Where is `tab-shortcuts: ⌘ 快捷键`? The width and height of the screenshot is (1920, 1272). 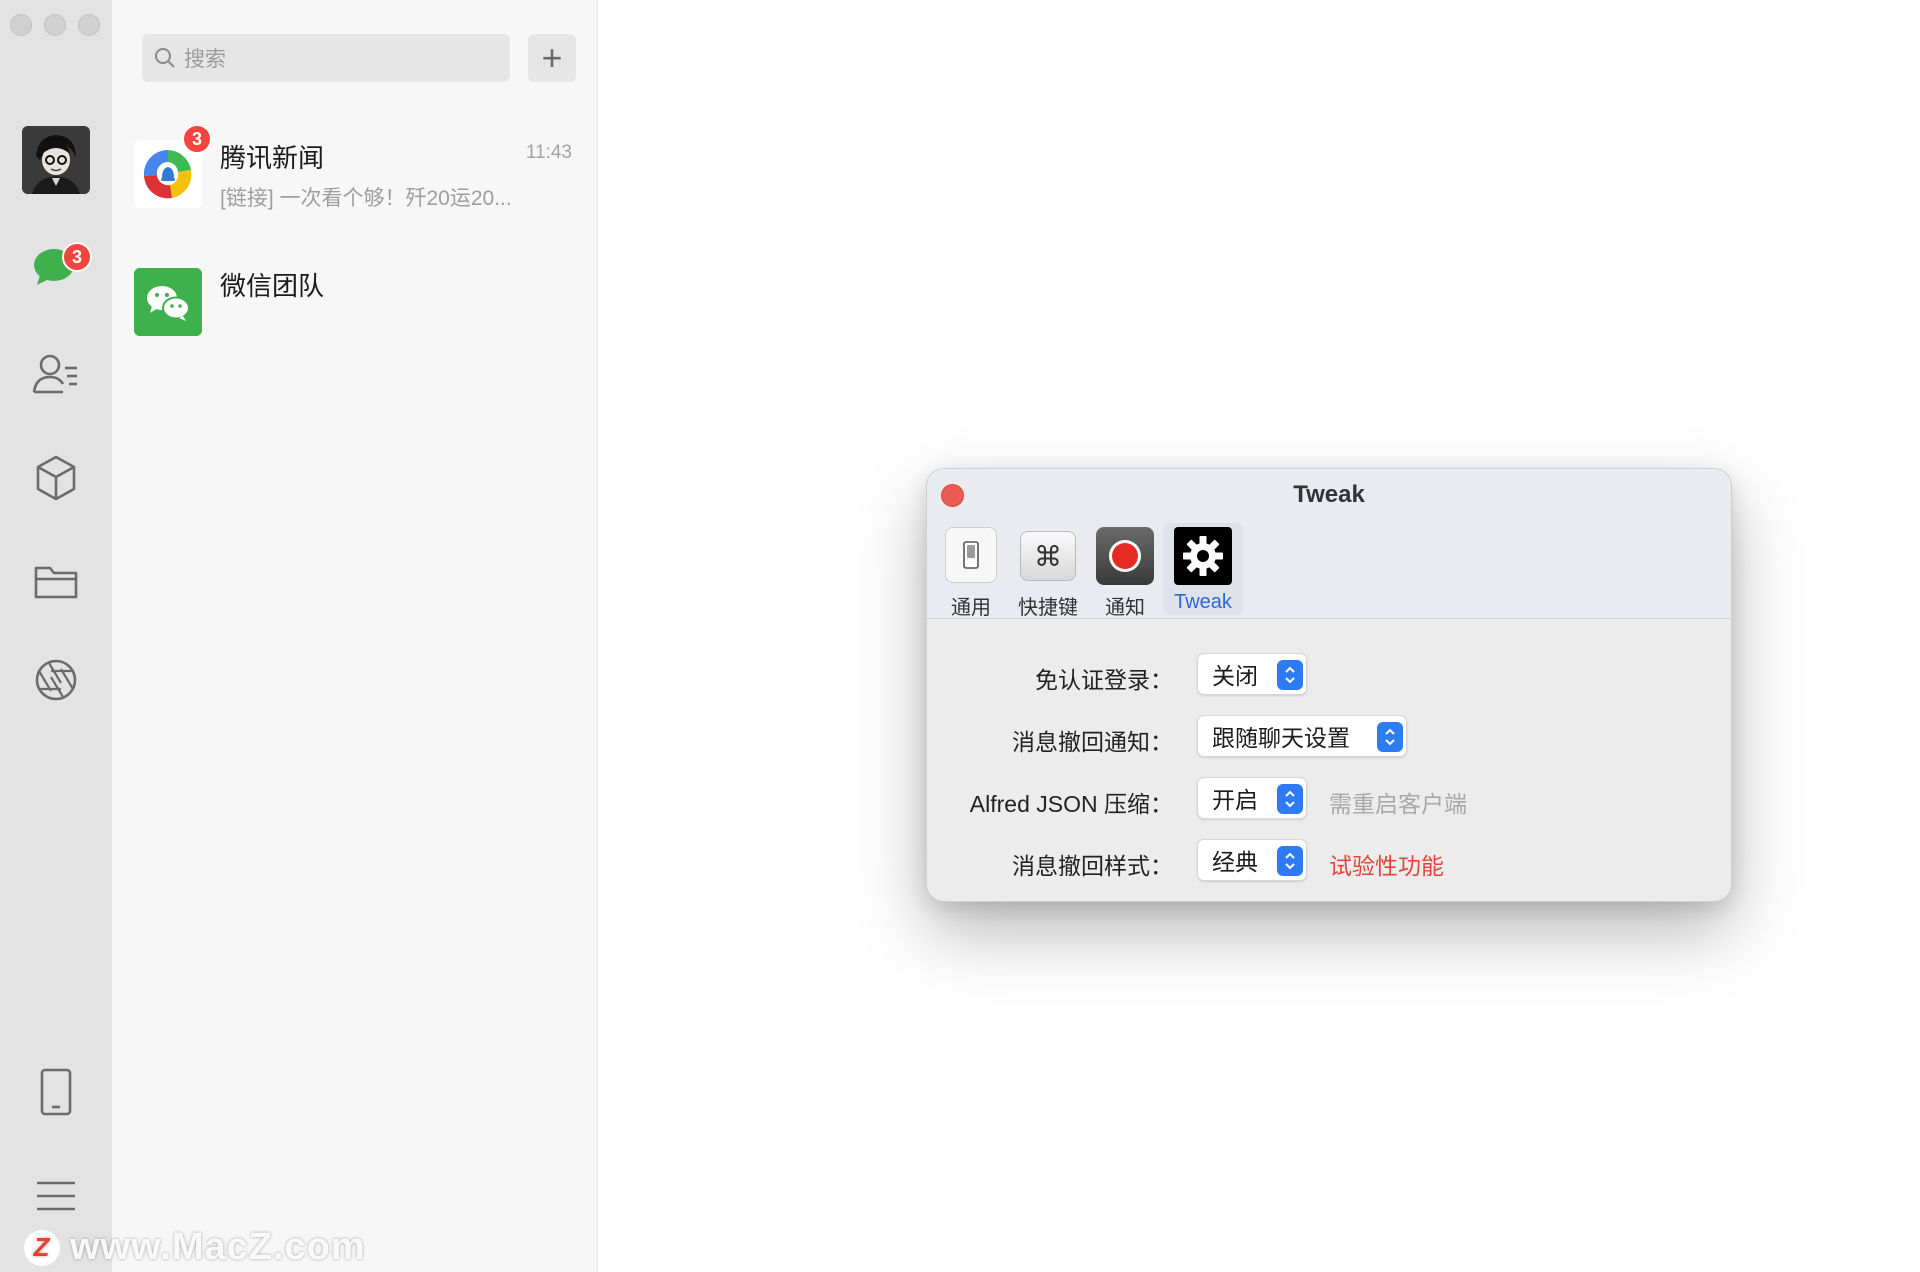 tab-shortcuts: ⌘ 快捷键 is located at coordinates (1048, 571).